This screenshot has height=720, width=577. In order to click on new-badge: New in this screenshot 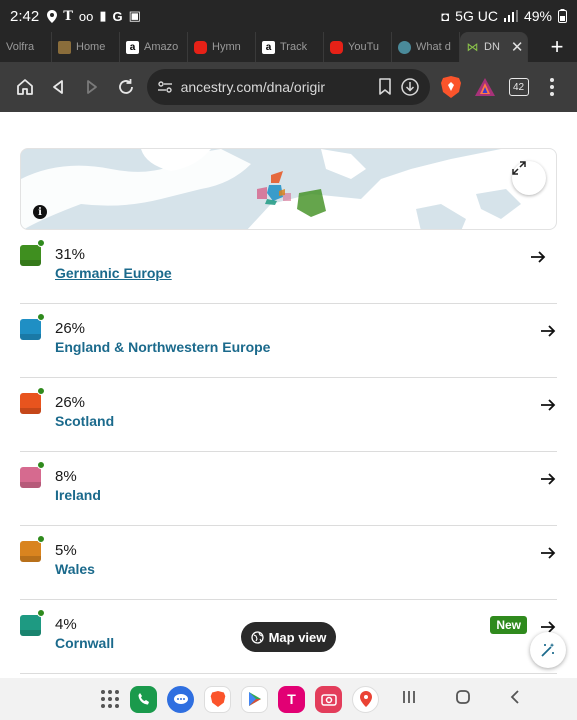, I will do `click(508, 625)`.